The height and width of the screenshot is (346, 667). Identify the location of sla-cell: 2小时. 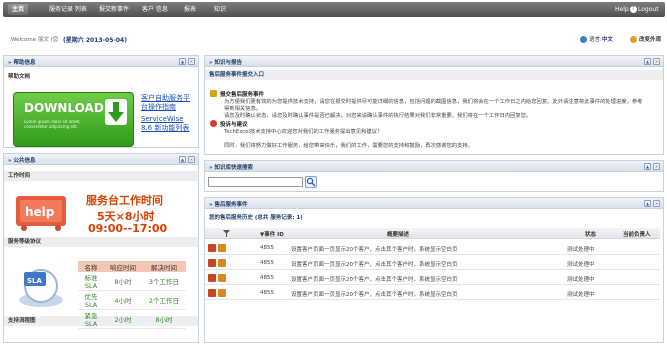
(123, 319).